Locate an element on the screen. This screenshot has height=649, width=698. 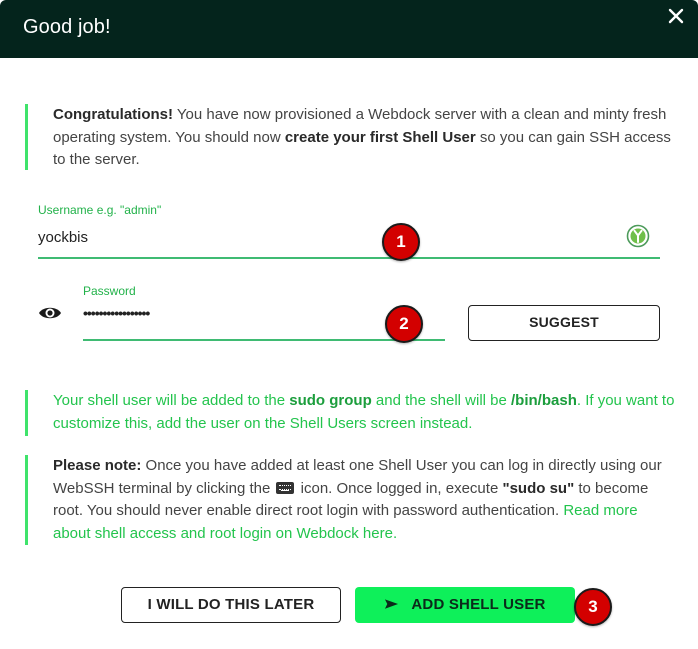
intro-bold-start: Congratulations! is located at coordinates (113, 114).